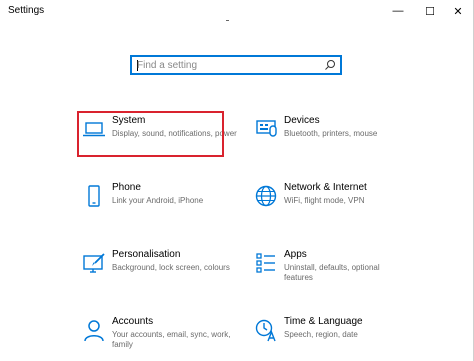 The width and height of the screenshot is (474, 361). What do you see at coordinates (321, 334) in the screenshot?
I see `tile-description: Speech, region, date` at bounding box center [321, 334].